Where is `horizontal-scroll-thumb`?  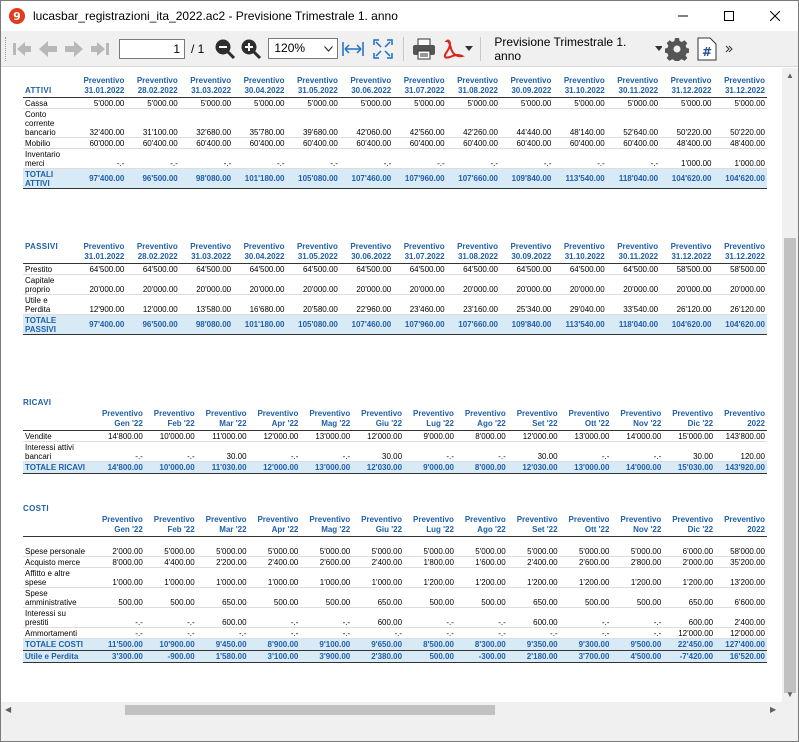
horizontal-scroll-thumb is located at coordinates (310, 710).